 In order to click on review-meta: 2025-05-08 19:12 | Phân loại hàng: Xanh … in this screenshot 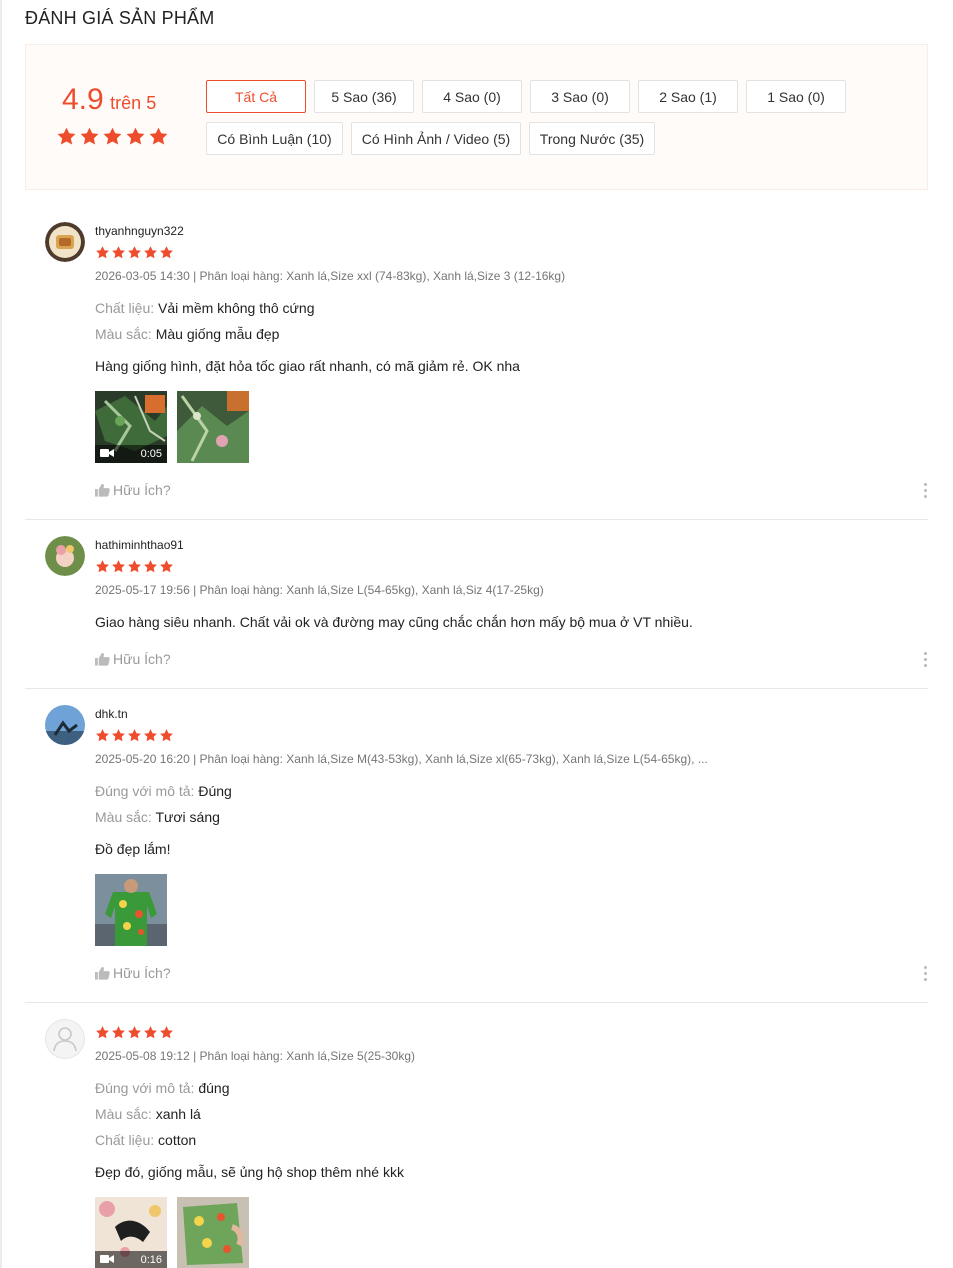, I will do `click(255, 1056)`.